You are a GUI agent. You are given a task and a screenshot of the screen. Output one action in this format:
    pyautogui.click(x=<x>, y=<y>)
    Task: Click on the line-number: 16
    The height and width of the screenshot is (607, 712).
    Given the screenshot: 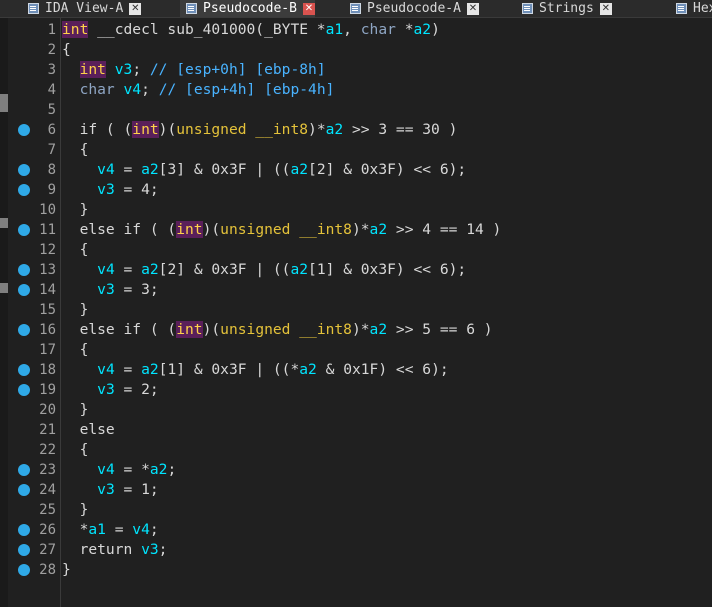 What is the action you would take?
    pyautogui.click(x=47, y=330)
    